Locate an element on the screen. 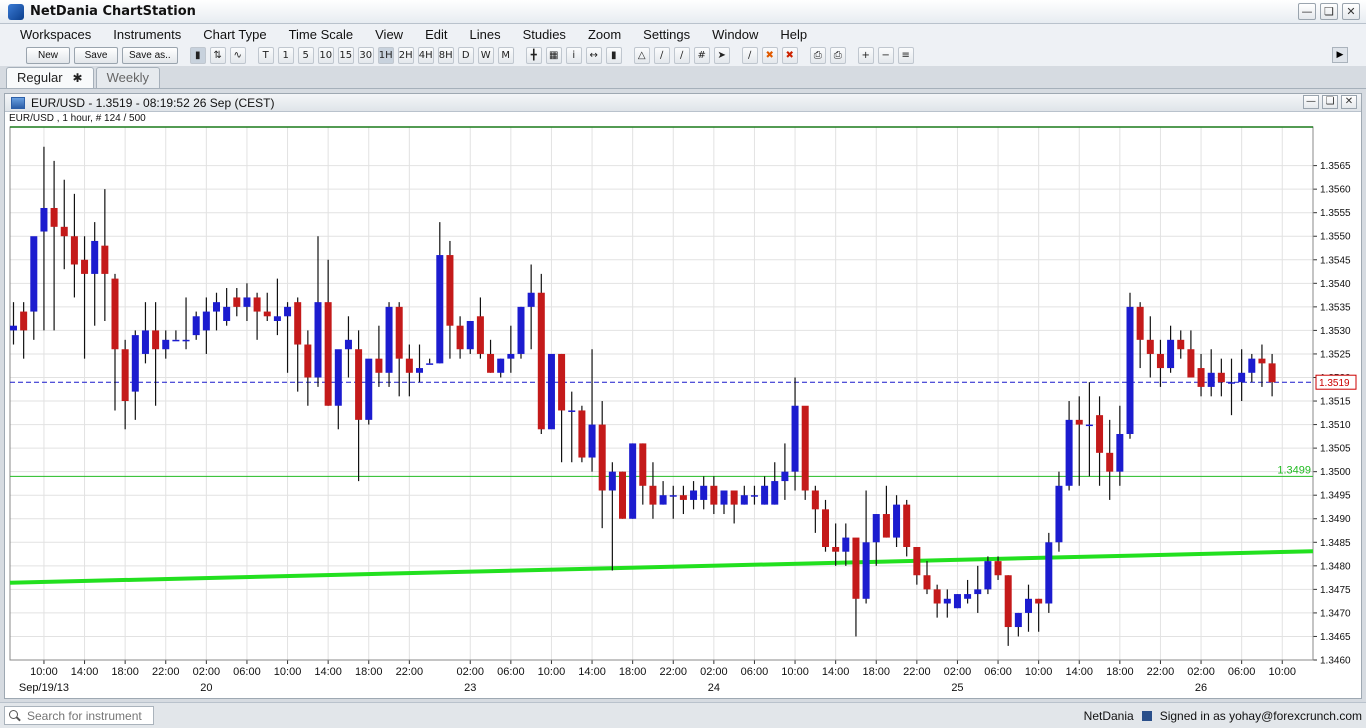 This screenshot has width=1366, height=728. menu-edit: Edit is located at coordinates (436, 34).